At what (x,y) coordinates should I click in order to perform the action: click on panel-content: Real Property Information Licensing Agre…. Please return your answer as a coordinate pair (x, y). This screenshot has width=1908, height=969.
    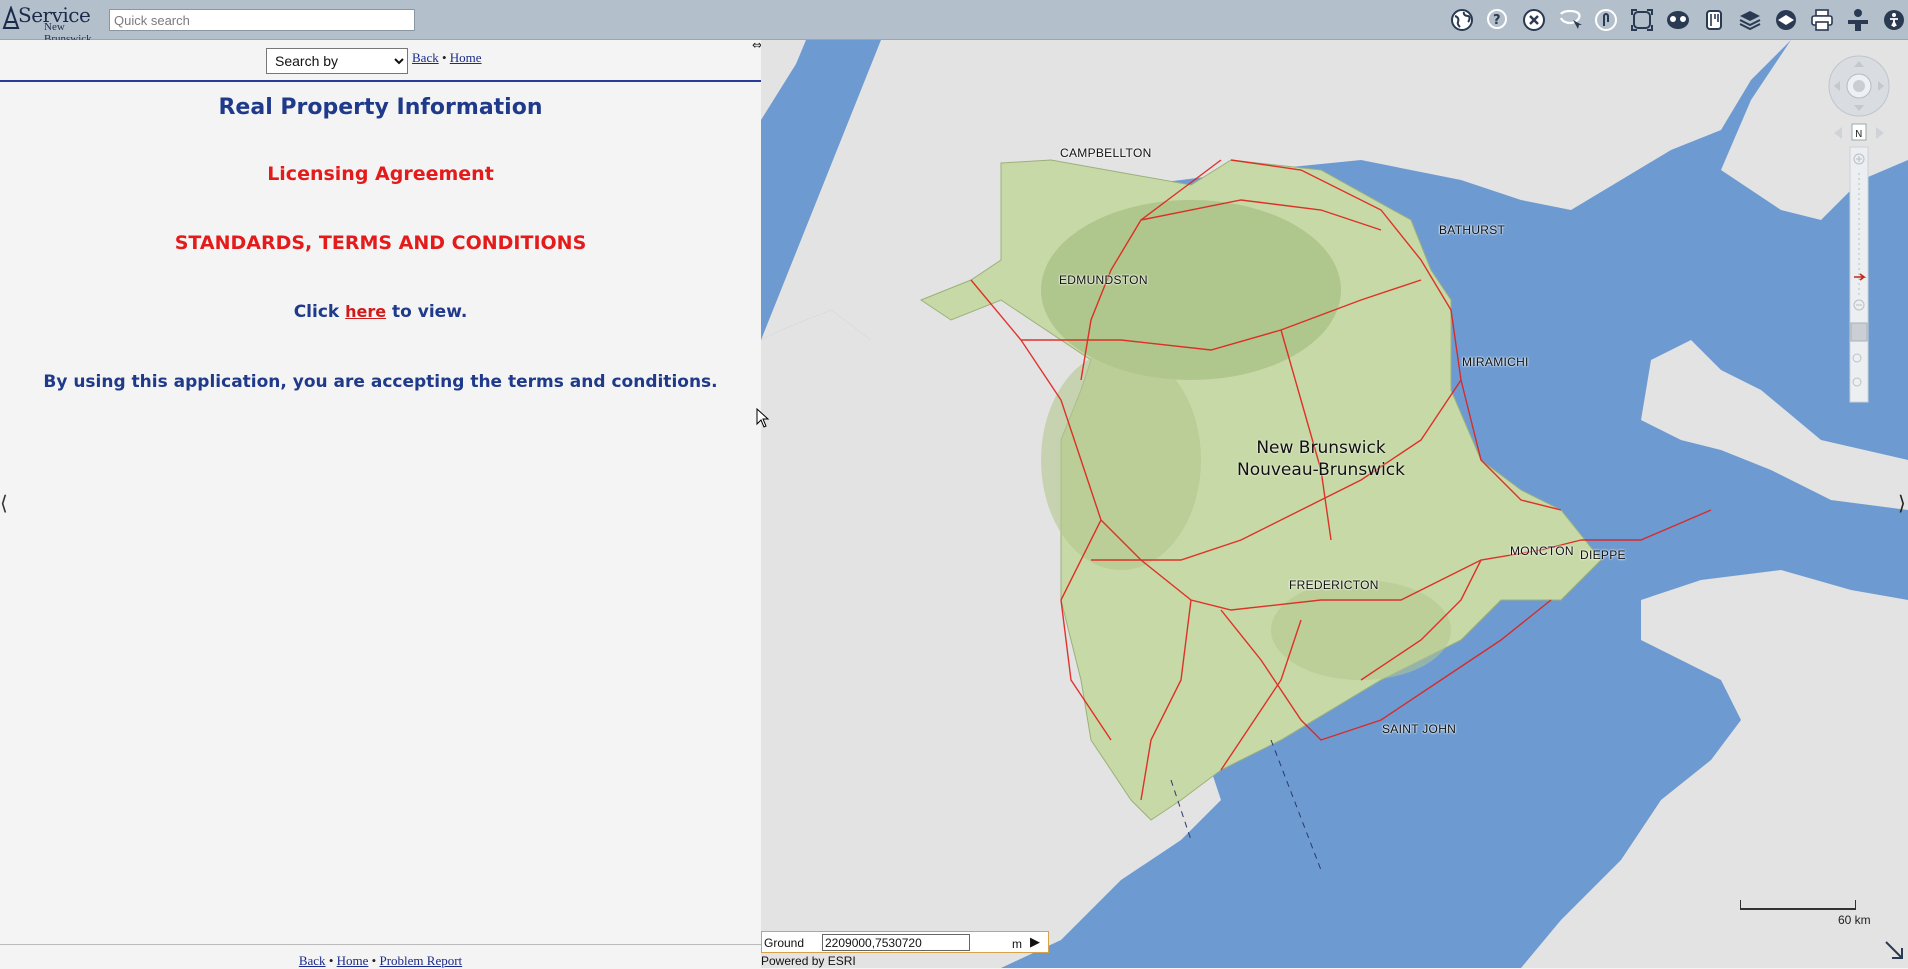
    Looking at the image, I should click on (380, 243).